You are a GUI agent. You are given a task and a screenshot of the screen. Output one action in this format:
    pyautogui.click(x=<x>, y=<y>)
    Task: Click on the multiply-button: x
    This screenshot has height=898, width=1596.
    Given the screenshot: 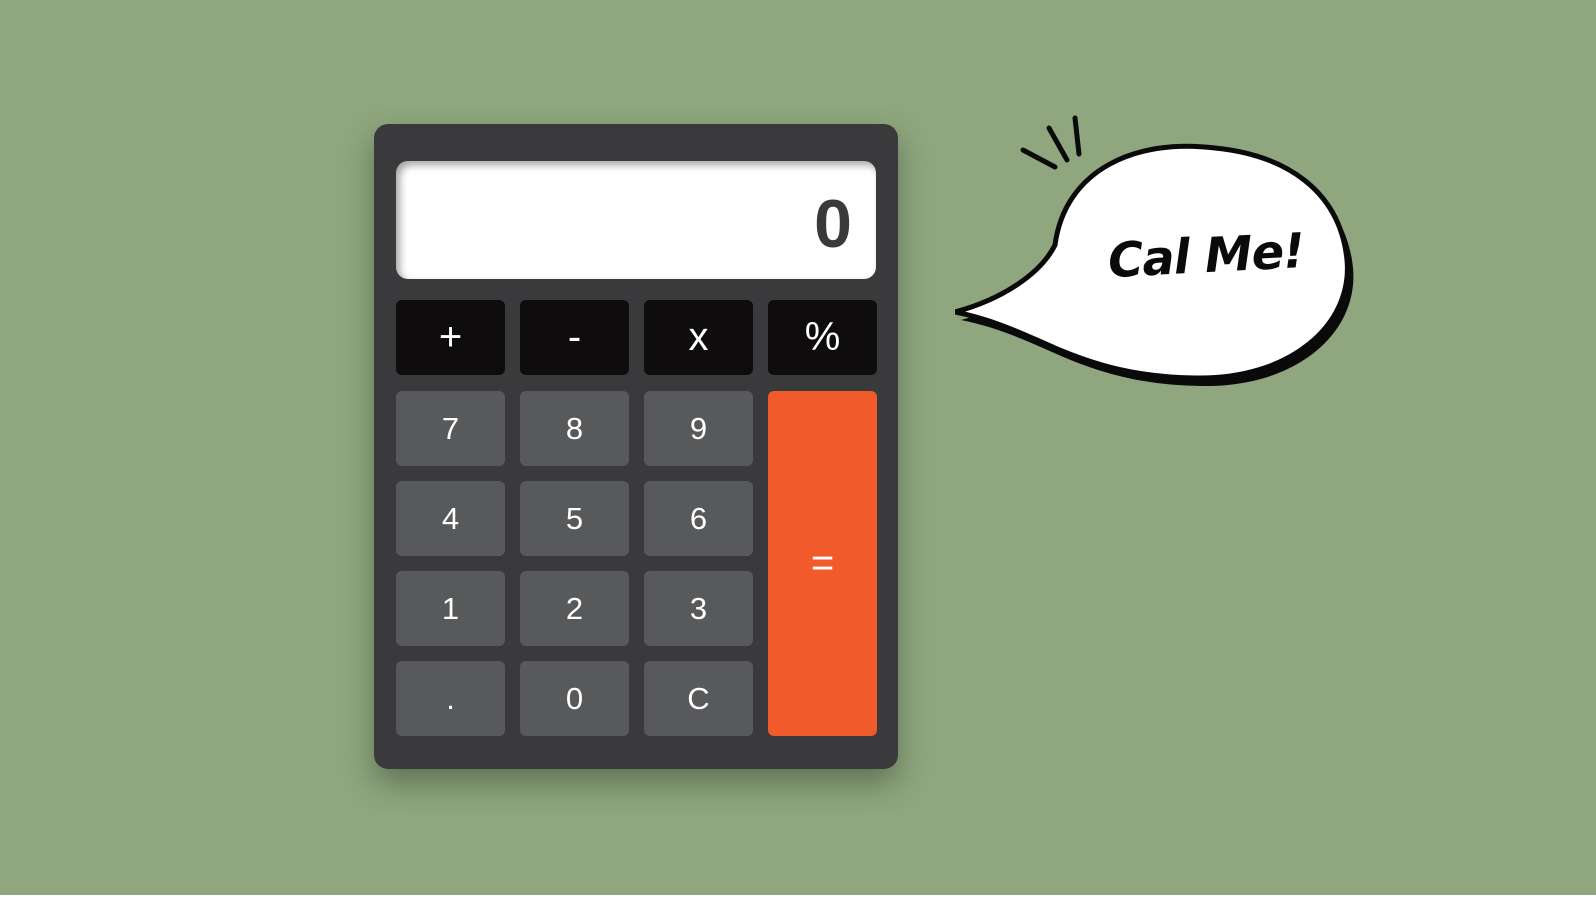 What is the action you would take?
    pyautogui.click(x=698, y=337)
    